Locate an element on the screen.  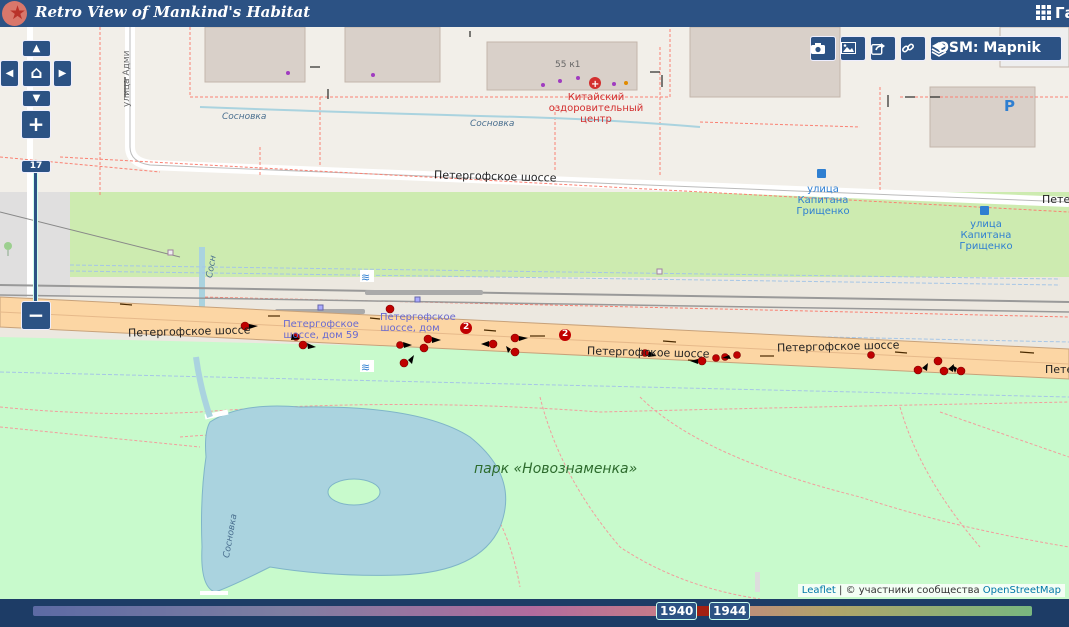
pan-left-button: ◀ is located at coordinates (9, 73).